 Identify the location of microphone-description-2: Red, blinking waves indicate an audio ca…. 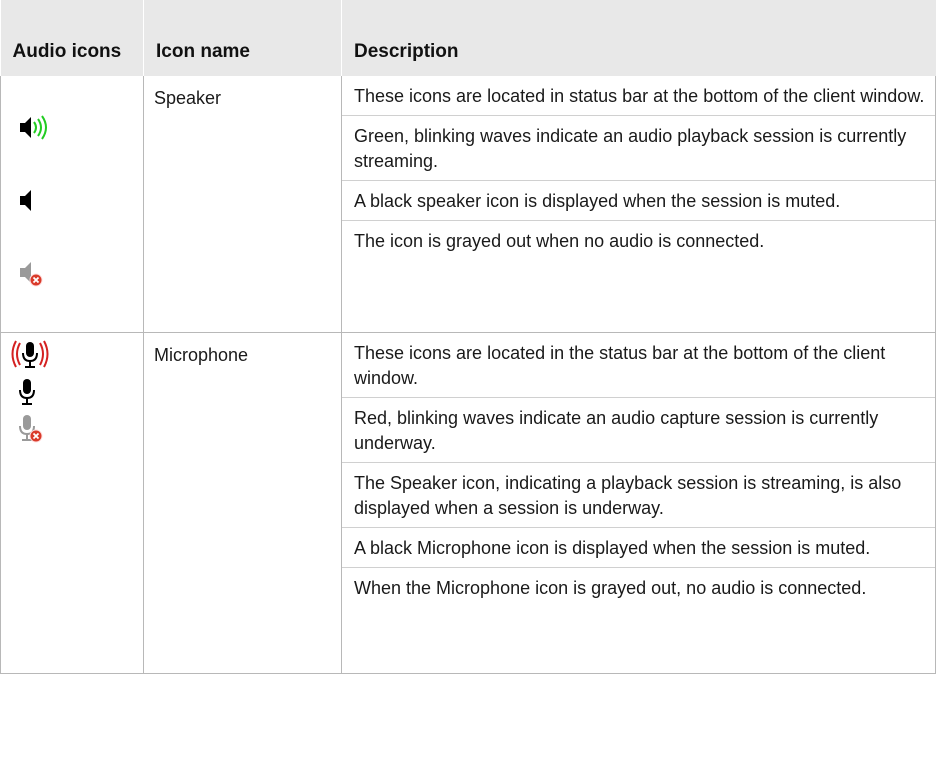
(638, 429).